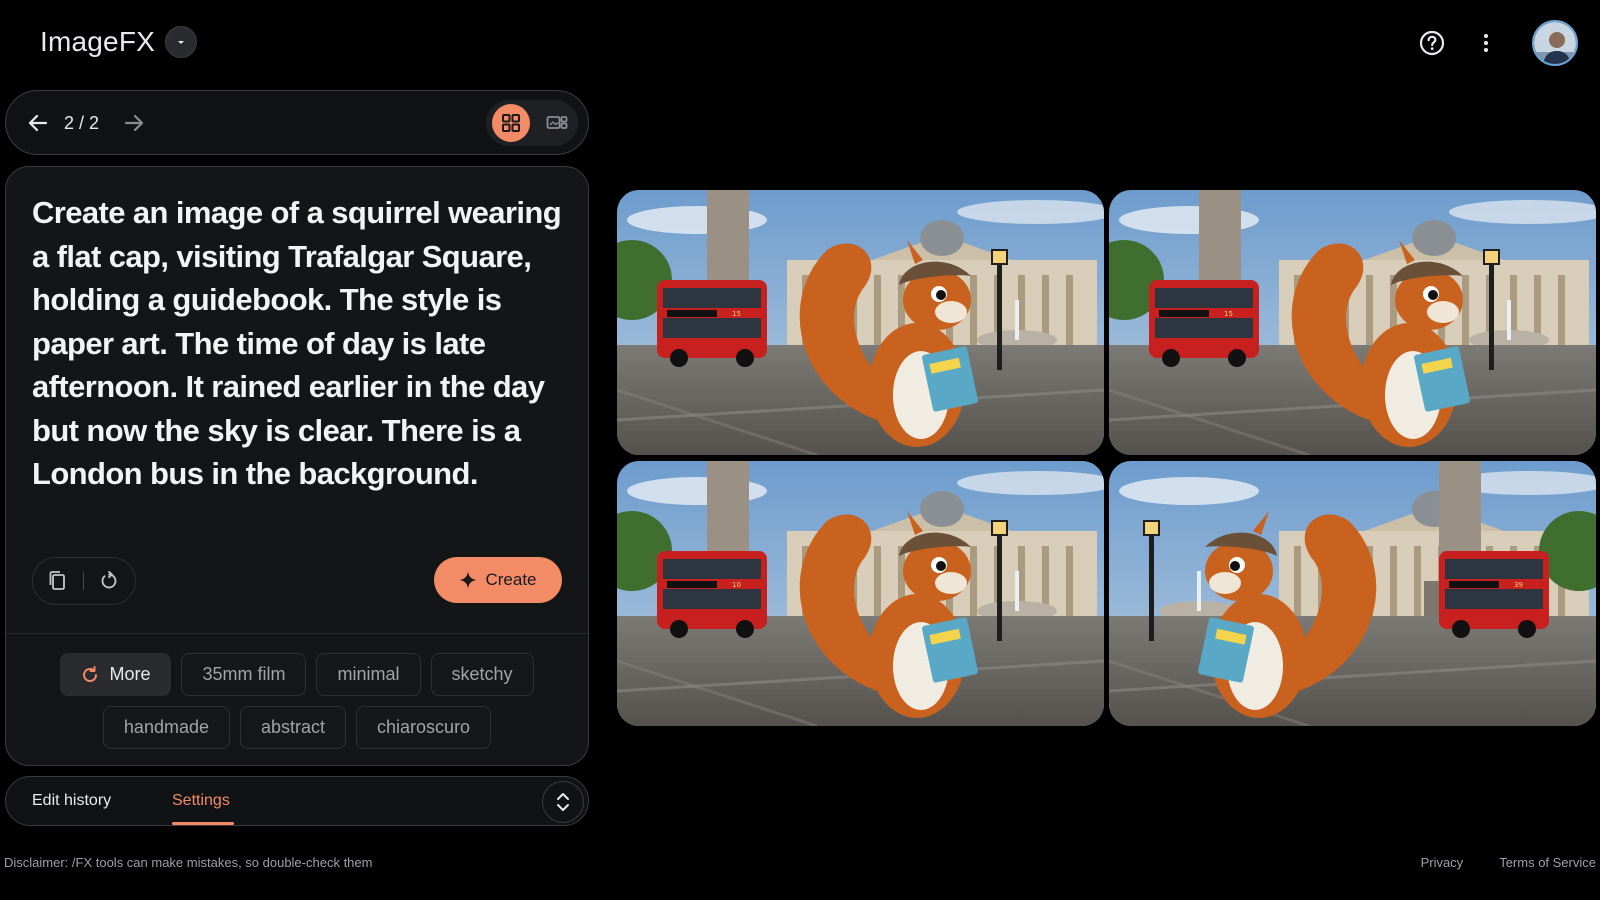  I want to click on header-actions, so click(1494, 43).